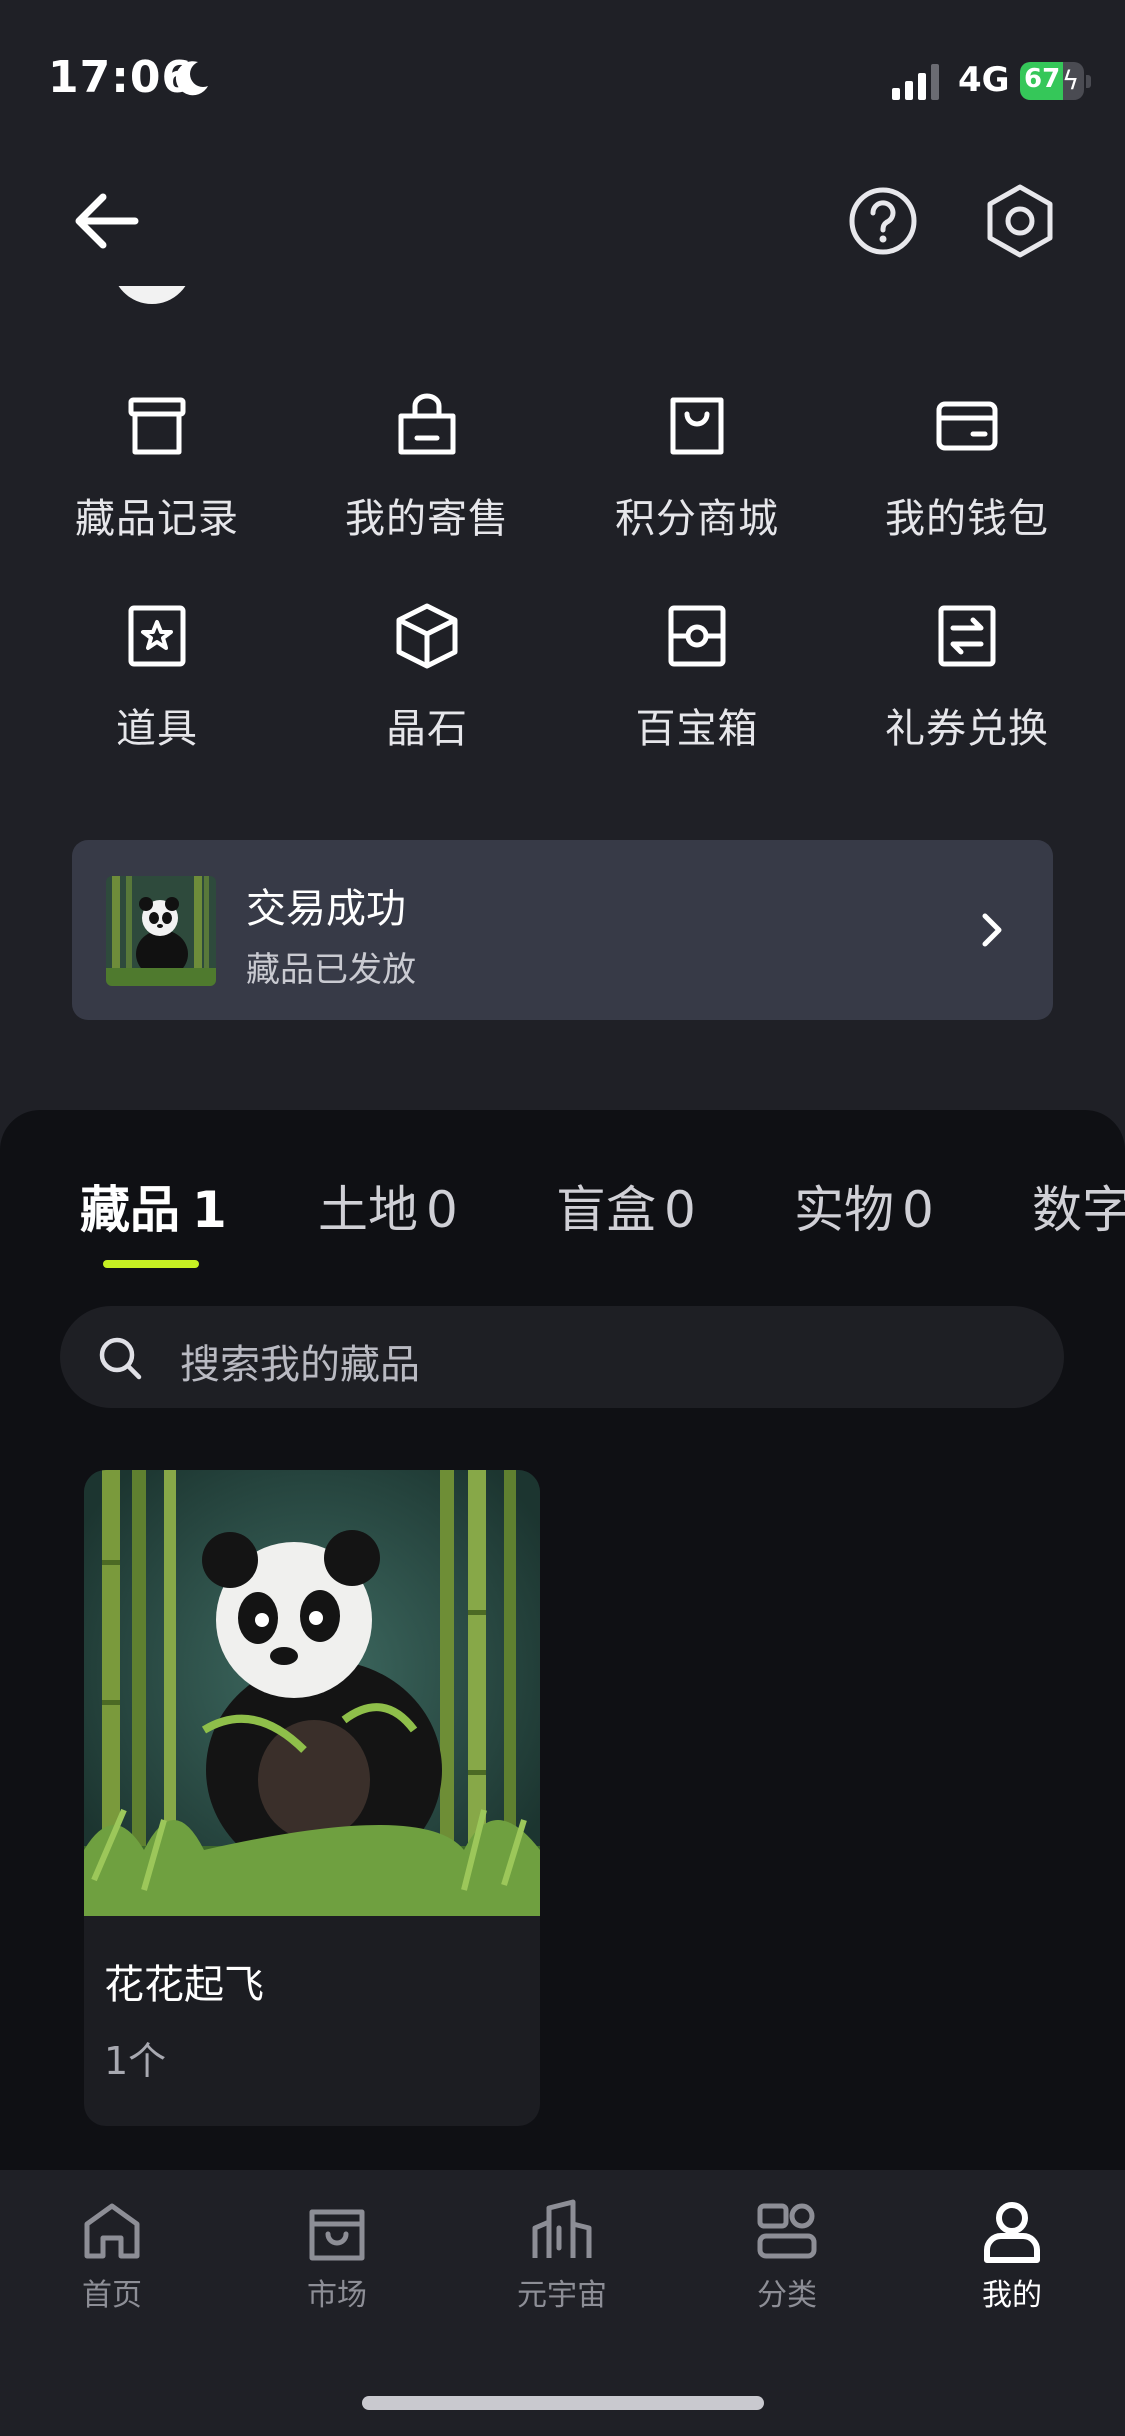 The image size is (1125, 2436). I want to click on help-icon, so click(883, 221).